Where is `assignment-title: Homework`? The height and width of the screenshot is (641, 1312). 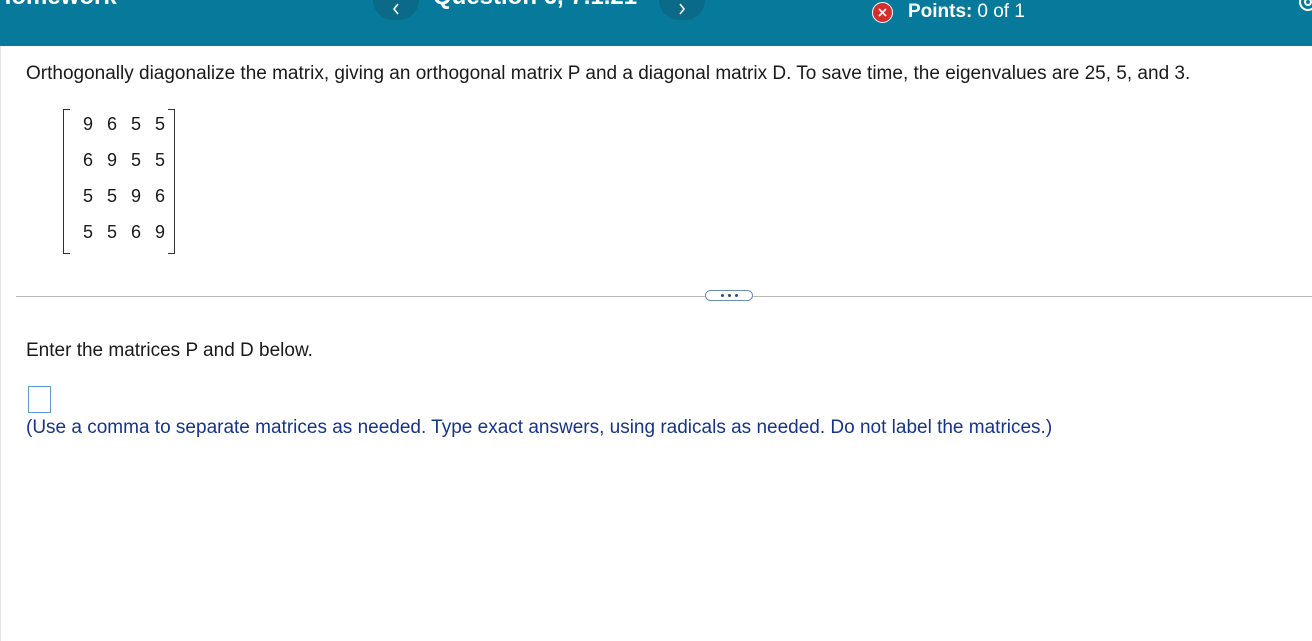 assignment-title: Homework is located at coordinates (58, 5).